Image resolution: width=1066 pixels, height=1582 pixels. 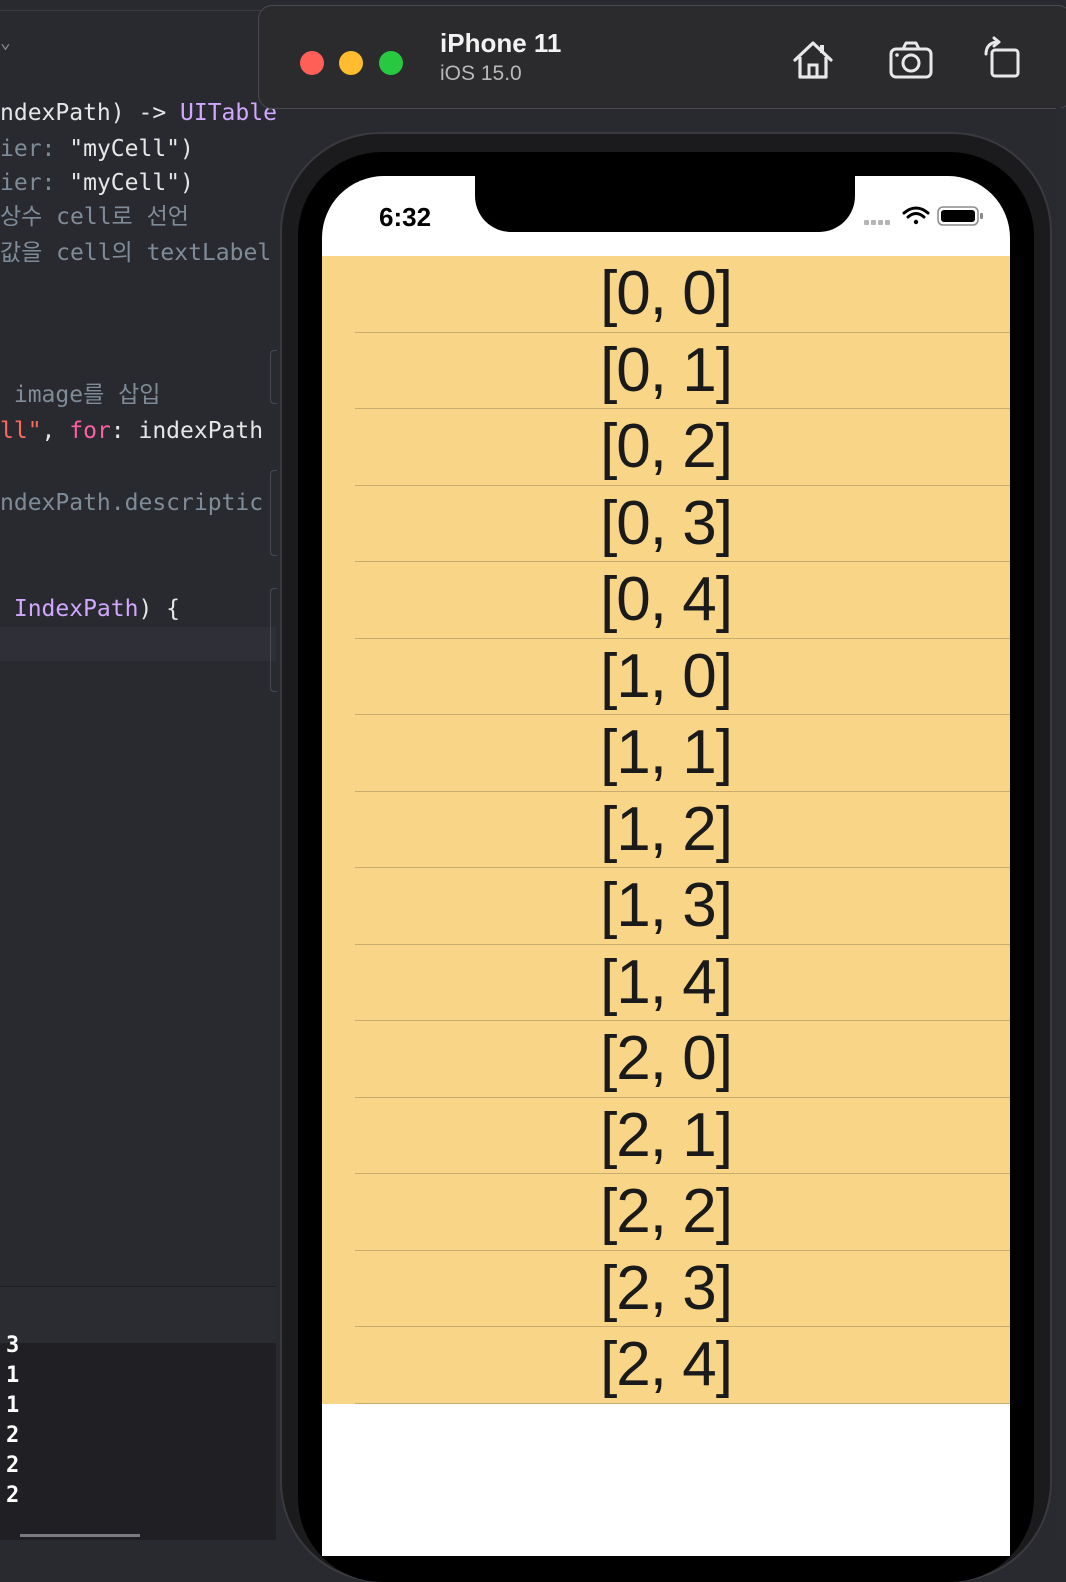 What do you see at coordinates (877, 222) in the screenshot?
I see `cellular-signal-icon` at bounding box center [877, 222].